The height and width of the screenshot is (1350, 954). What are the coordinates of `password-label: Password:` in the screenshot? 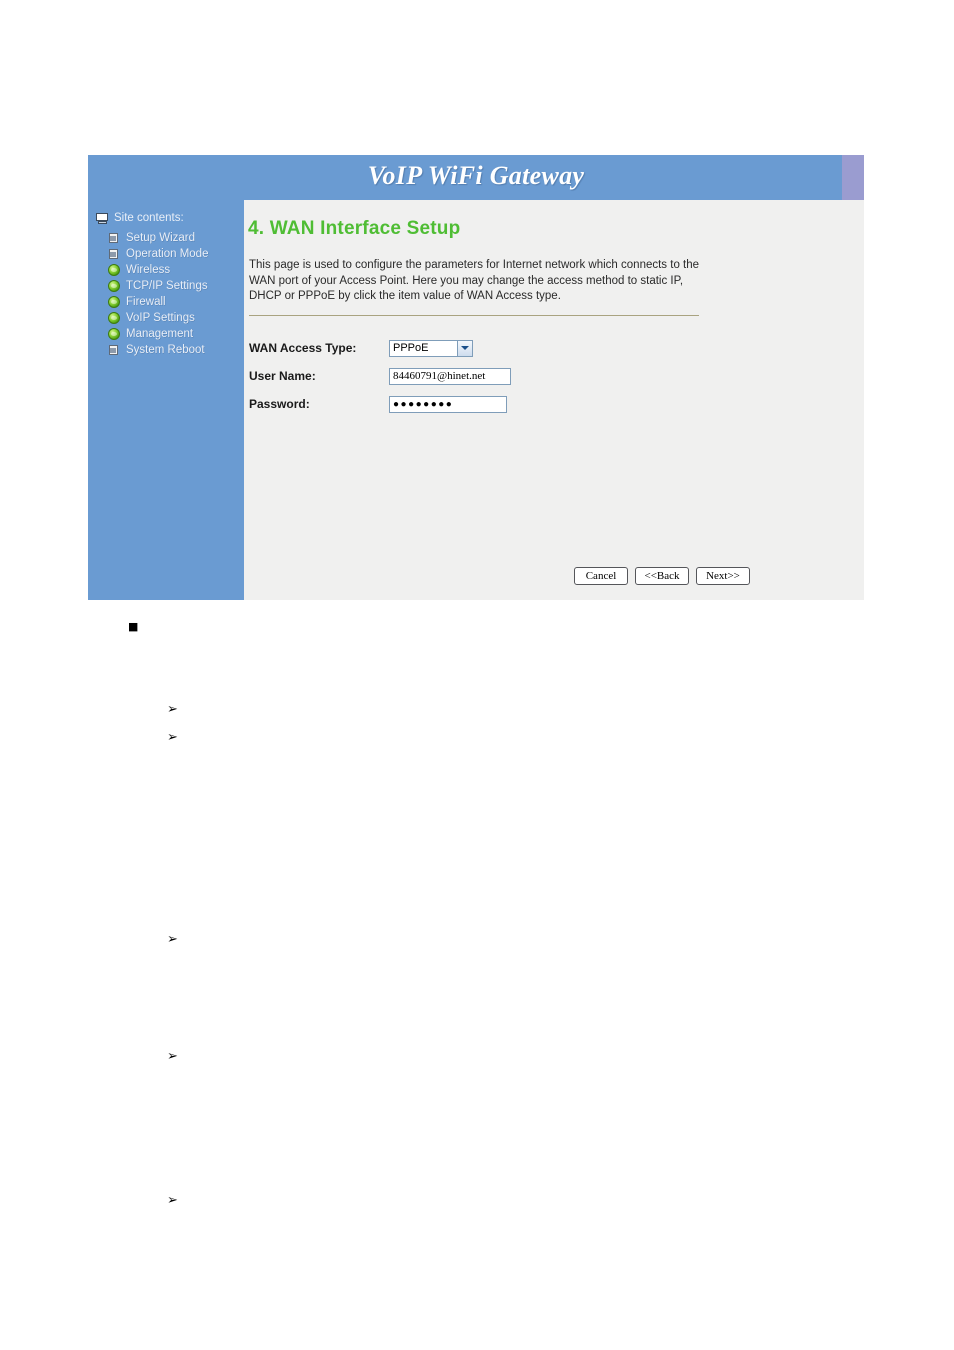 It's located at (279, 404).